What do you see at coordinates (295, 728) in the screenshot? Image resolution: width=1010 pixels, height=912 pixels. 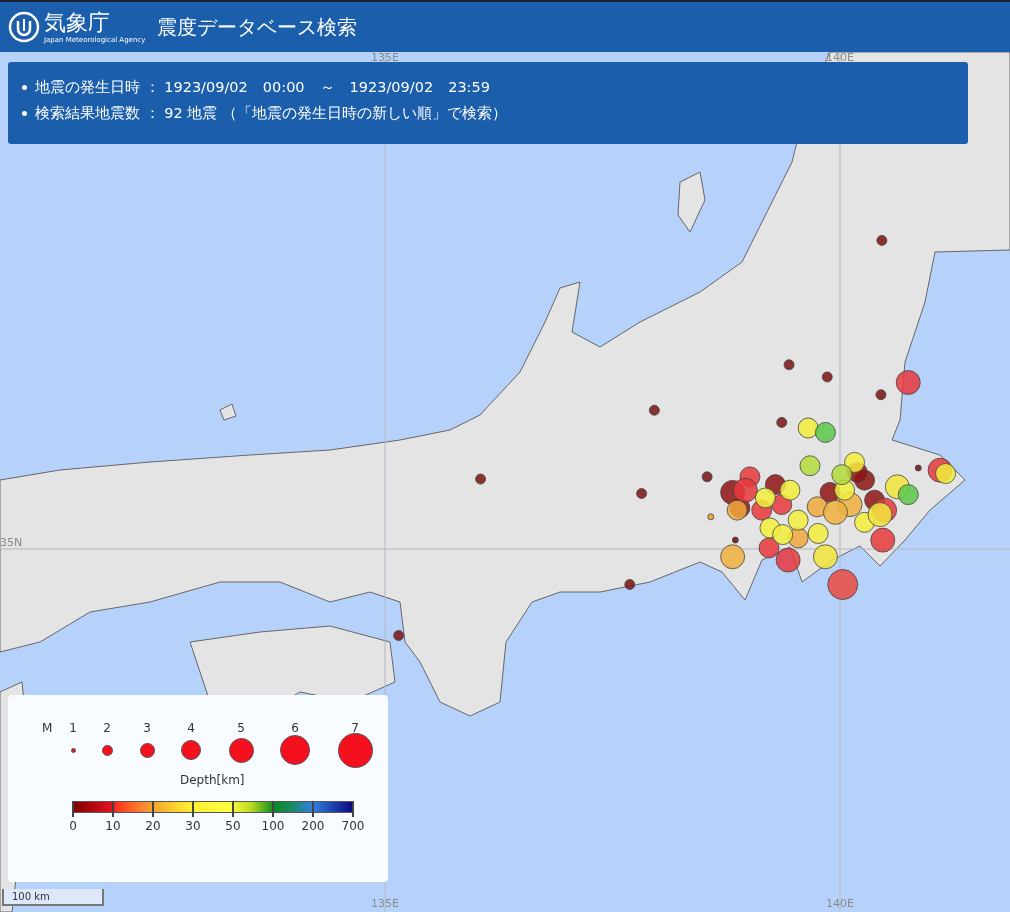 I see `magnitude-value: 6` at bounding box center [295, 728].